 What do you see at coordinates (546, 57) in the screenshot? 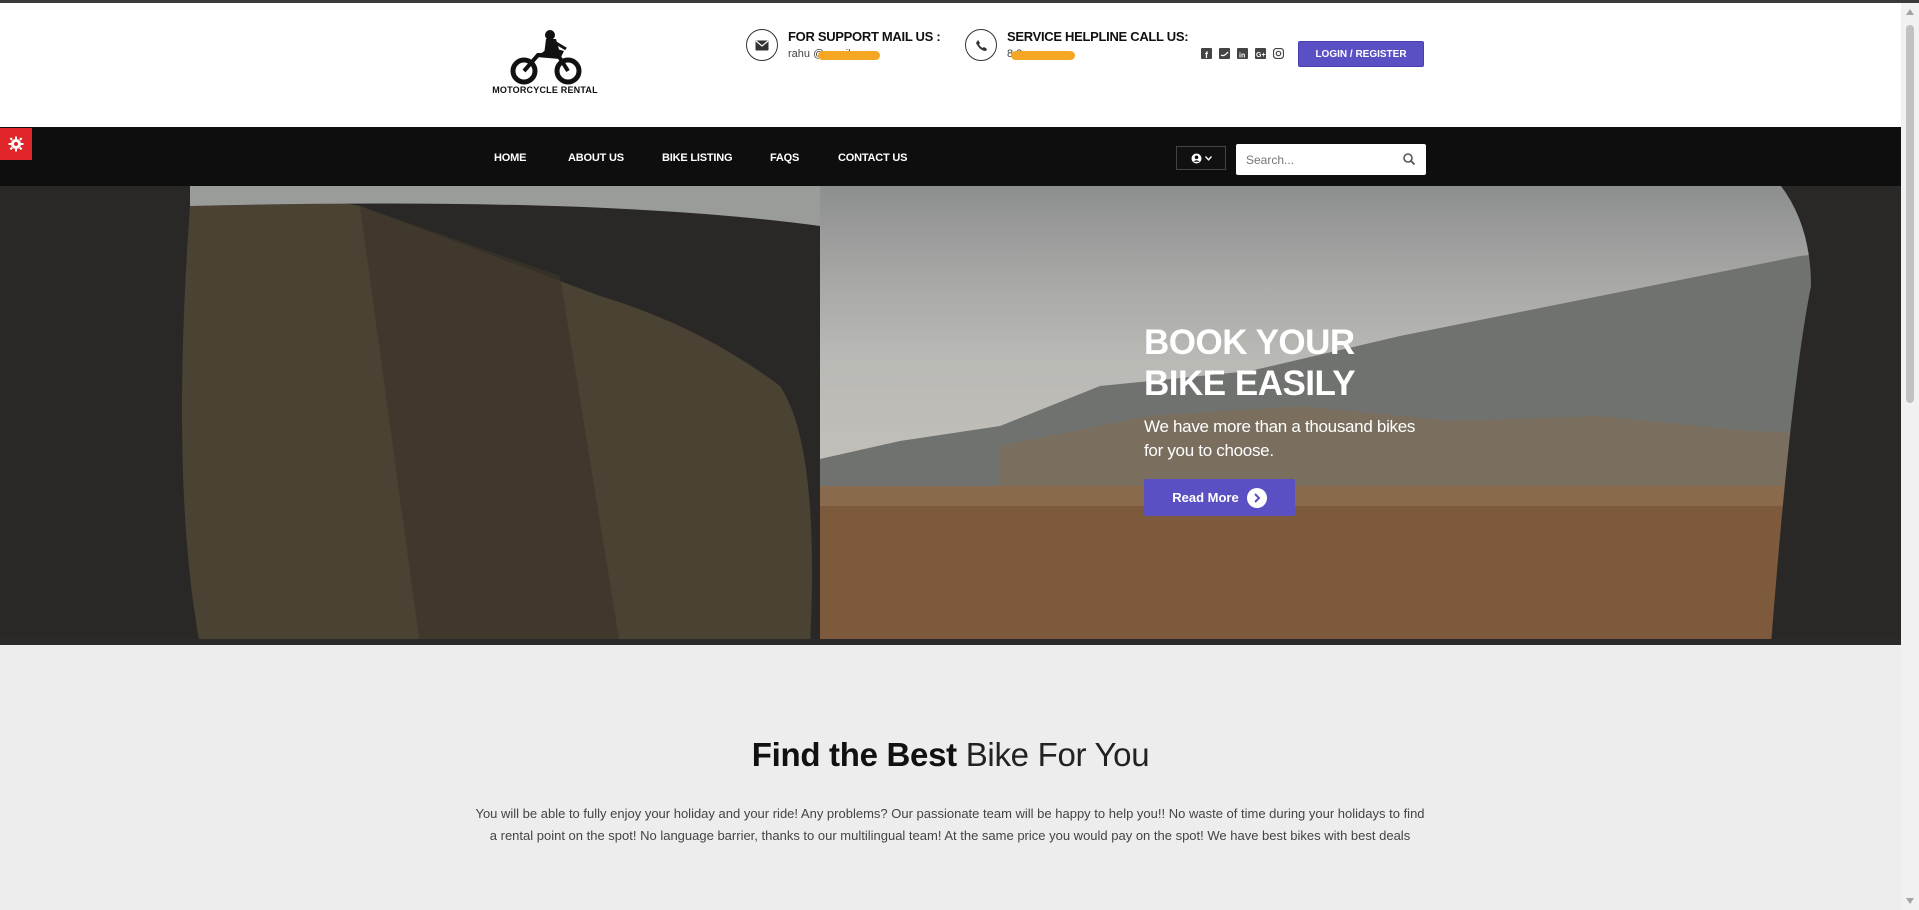
I see `motorcycle-rider-icon` at bounding box center [546, 57].